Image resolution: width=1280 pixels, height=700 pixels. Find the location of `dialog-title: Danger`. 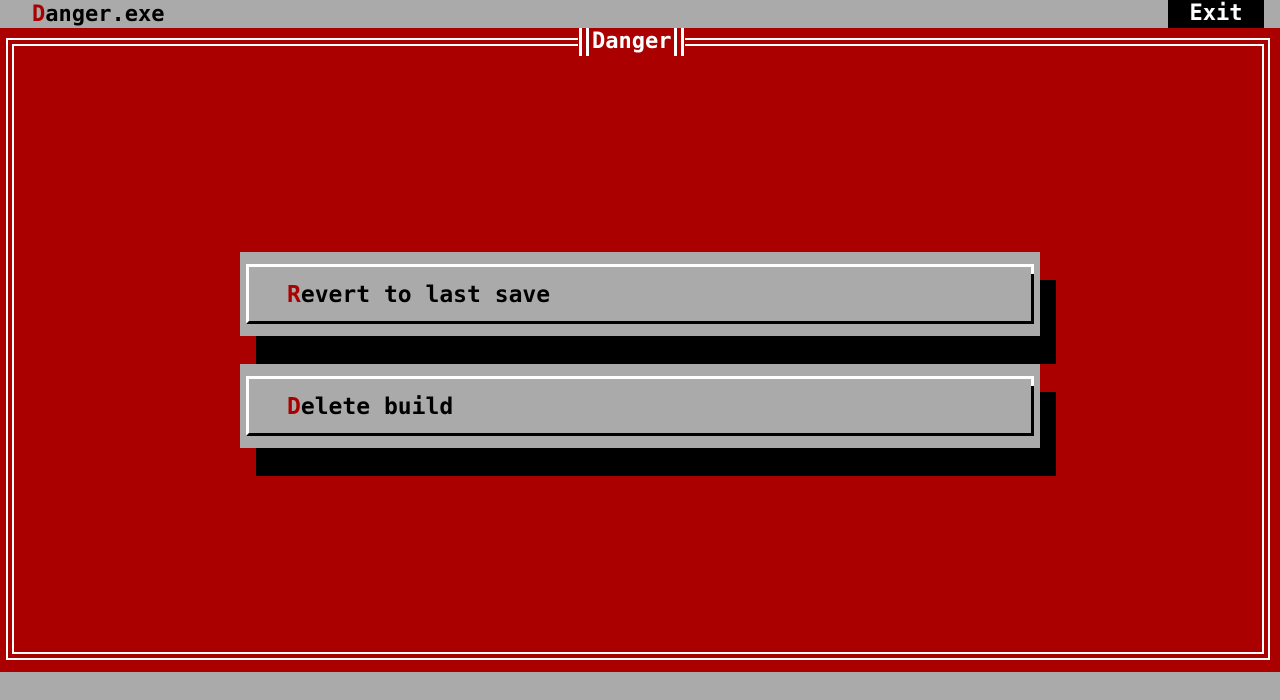

dialog-title: Danger is located at coordinates (632, 41).